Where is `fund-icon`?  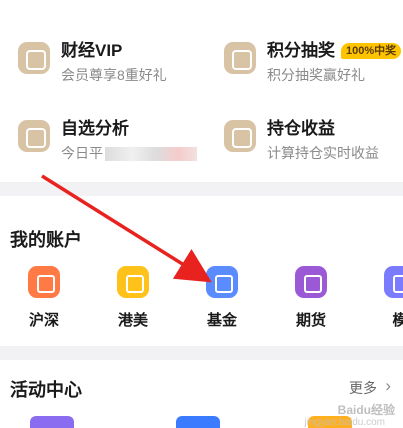
fund-icon is located at coordinates (222, 282).